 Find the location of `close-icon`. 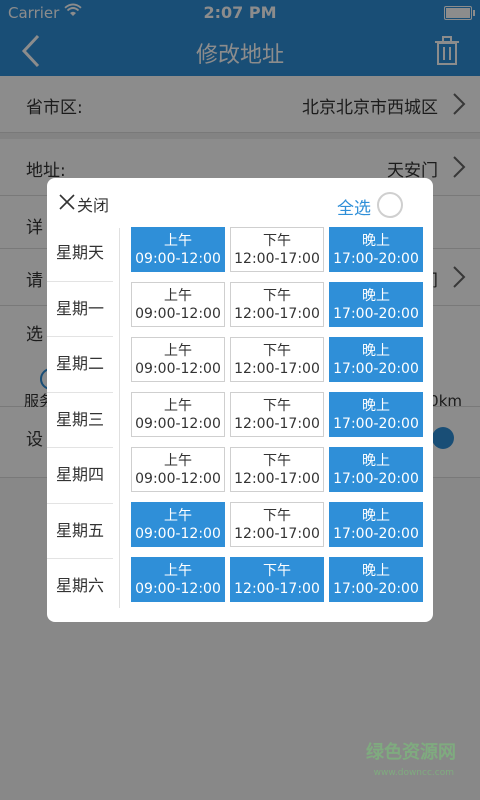

close-icon is located at coordinates (67, 202).